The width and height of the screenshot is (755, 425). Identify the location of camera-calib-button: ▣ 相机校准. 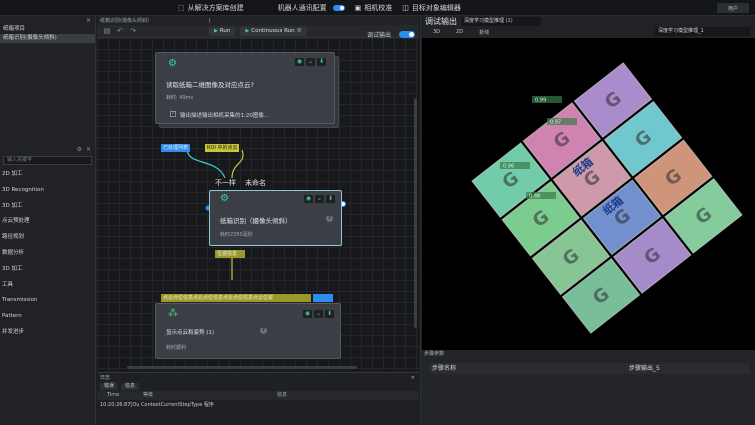
(374, 8).